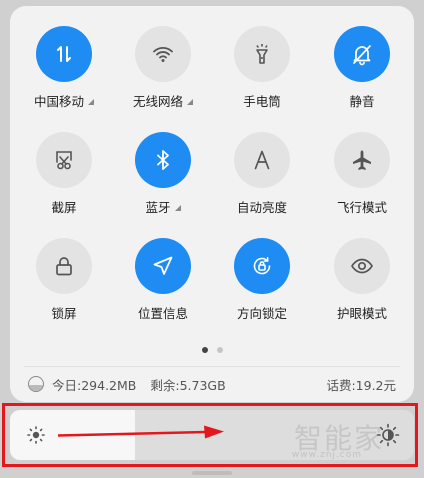 This screenshot has width=424, height=478. I want to click on wifi-icon, so click(163, 54).